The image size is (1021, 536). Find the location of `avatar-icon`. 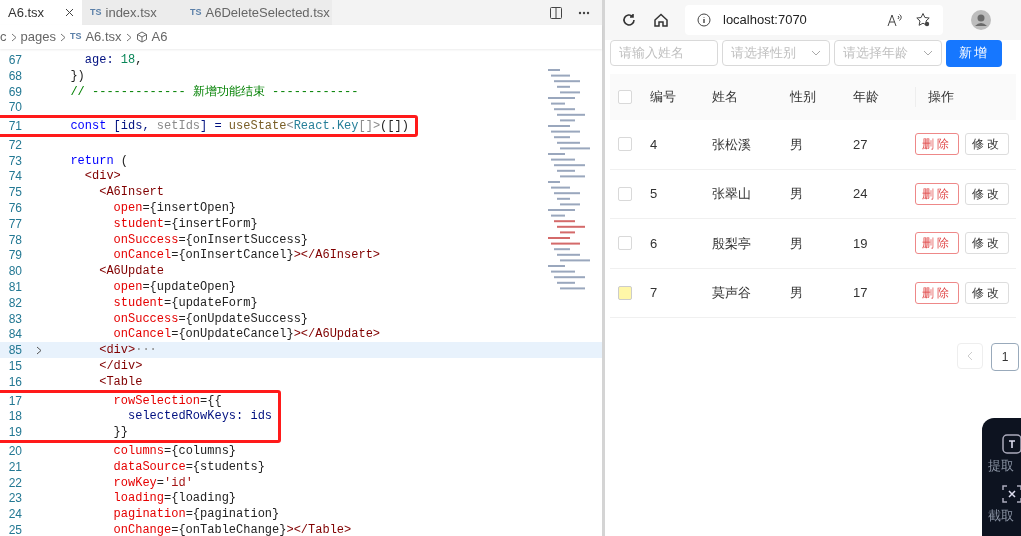

avatar-icon is located at coordinates (981, 20).